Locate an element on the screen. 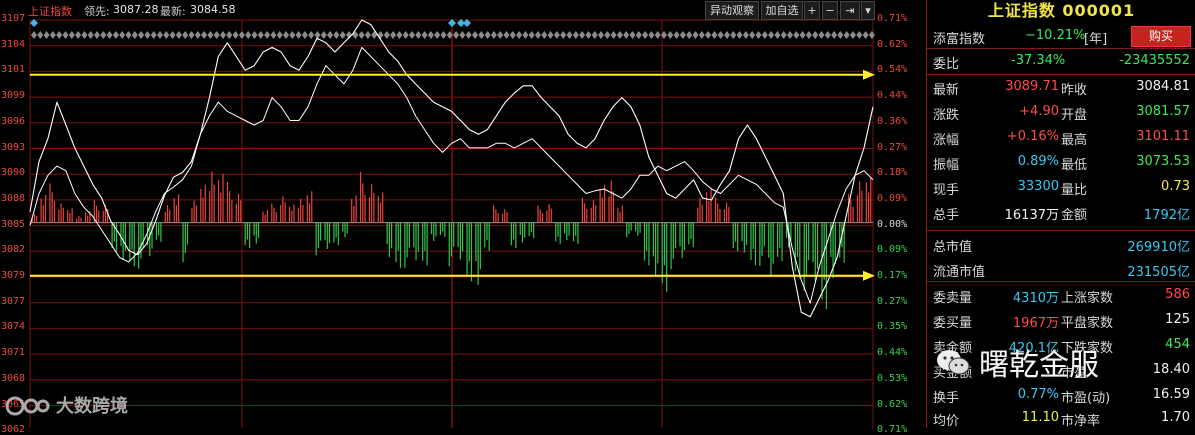 The width and height of the screenshot is (1195, 435). latest-label: 最新: is located at coordinates (173, 11).